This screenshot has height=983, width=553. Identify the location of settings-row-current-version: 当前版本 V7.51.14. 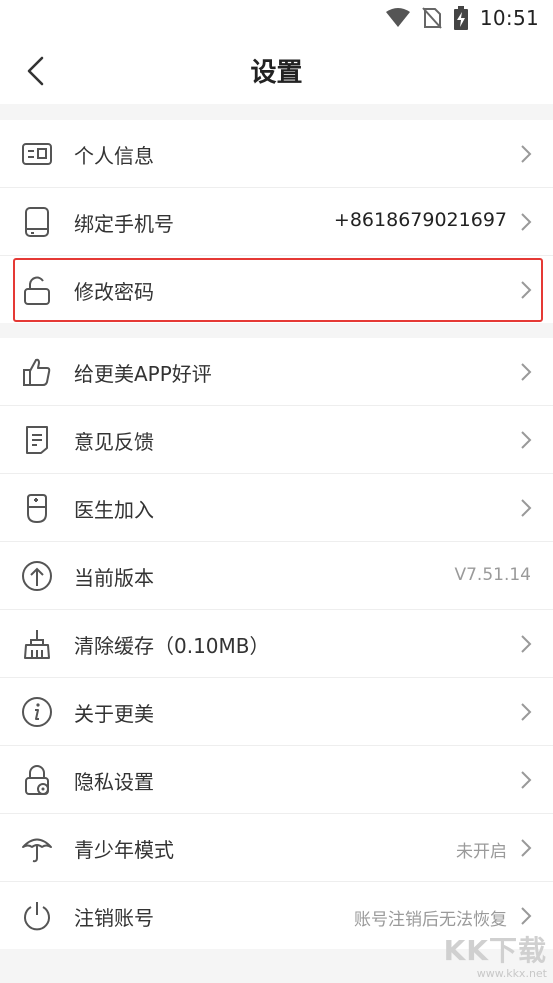
(276, 576).